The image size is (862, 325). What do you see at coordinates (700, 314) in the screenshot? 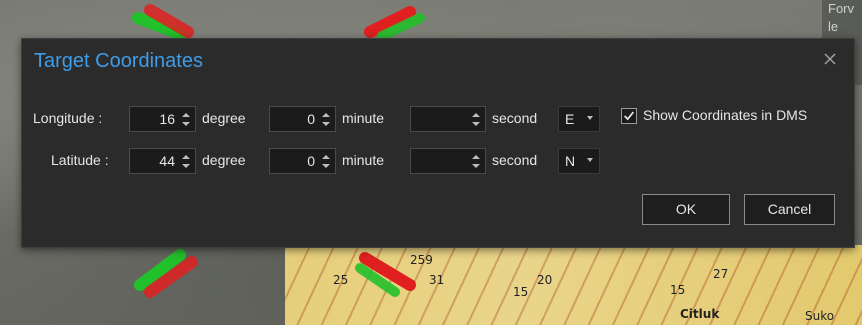
I see `map-label: Citluk` at bounding box center [700, 314].